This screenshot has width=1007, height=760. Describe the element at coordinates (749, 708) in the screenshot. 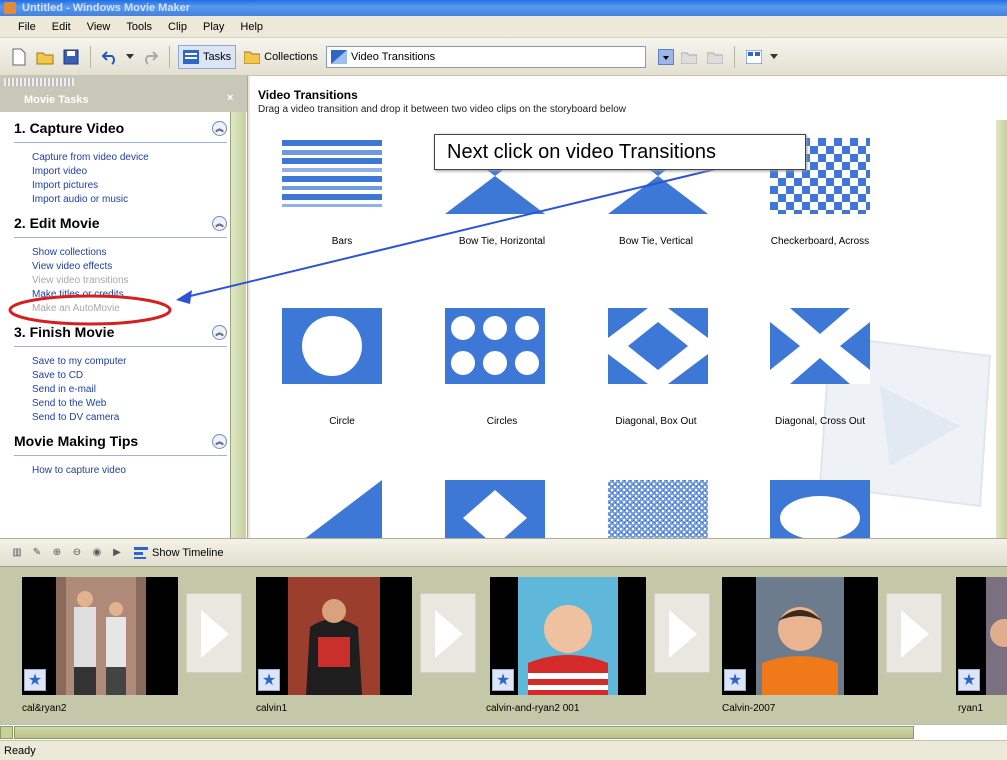

I see `clip-label: Calvin-2007` at that location.